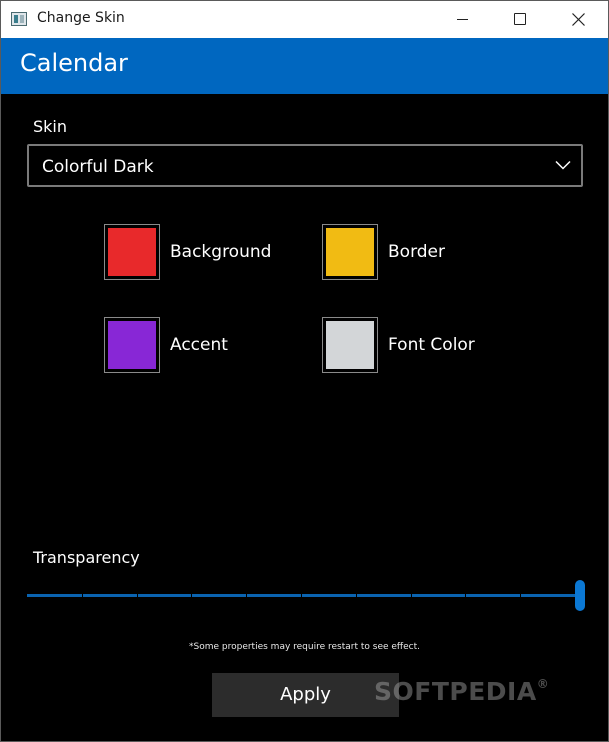 The width and height of the screenshot is (609, 742). I want to click on slider-thumb, so click(580, 595).